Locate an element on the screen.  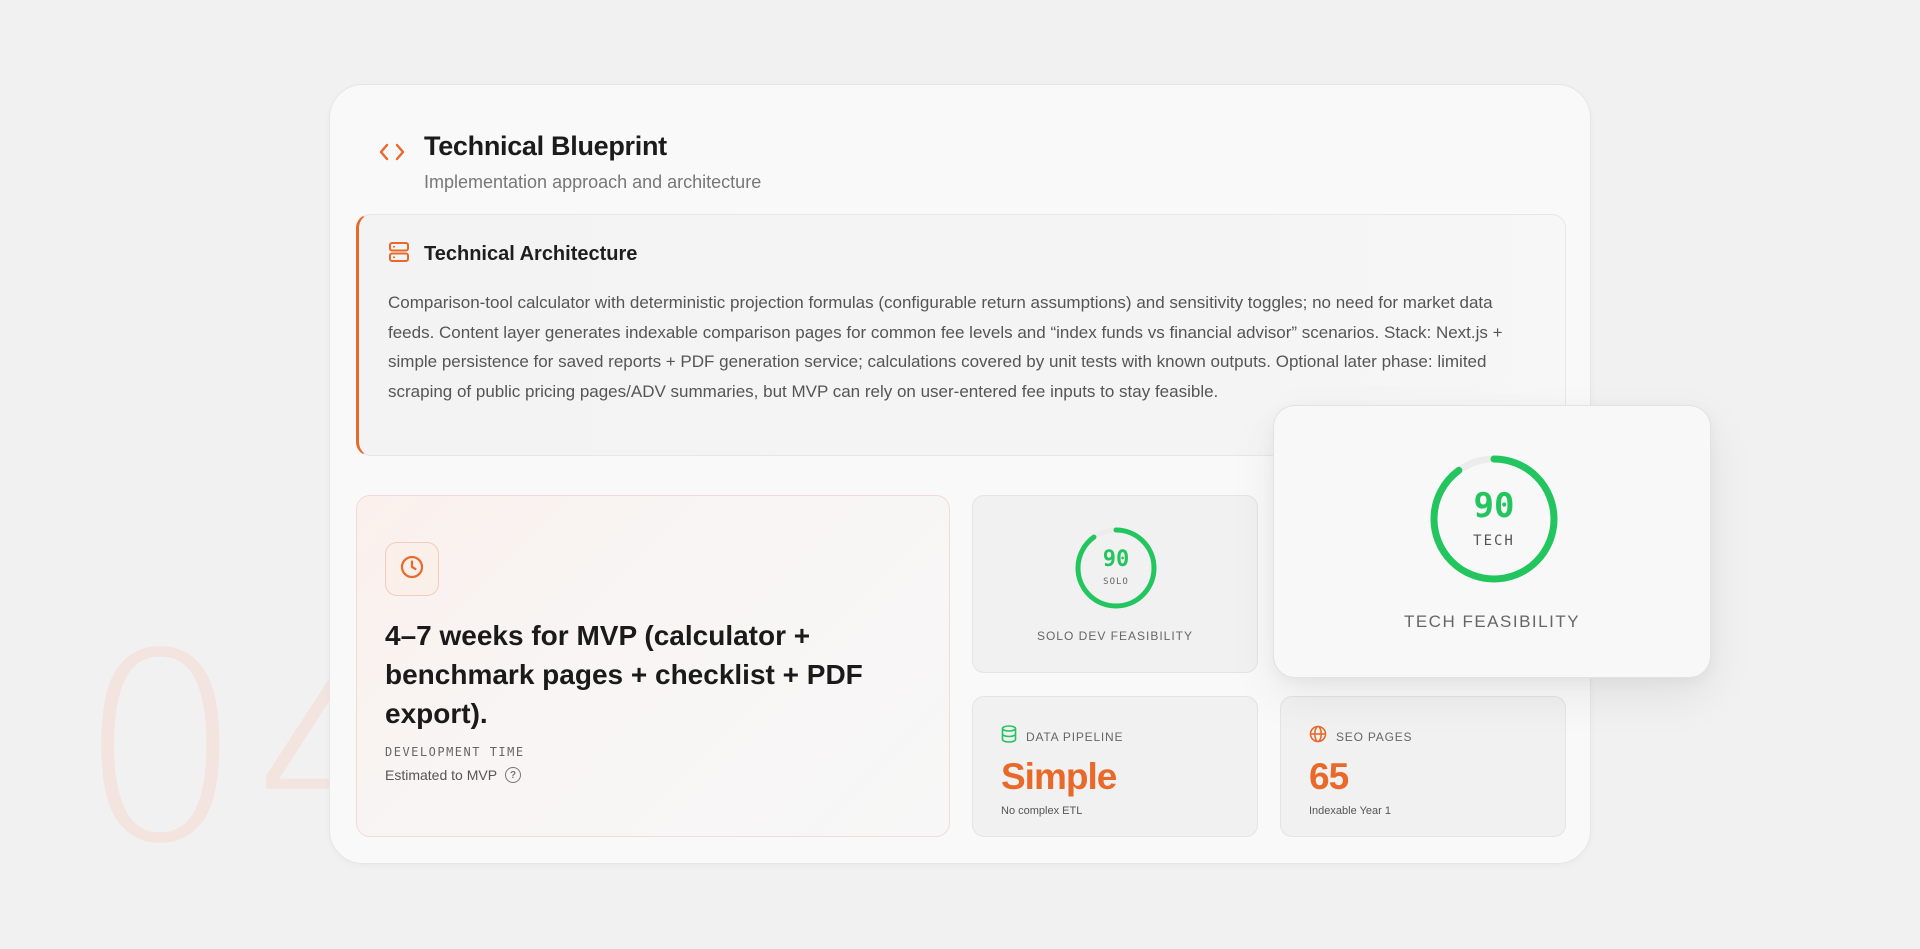
solo-score-ring: 90 SOLO is located at coordinates (1116, 568).